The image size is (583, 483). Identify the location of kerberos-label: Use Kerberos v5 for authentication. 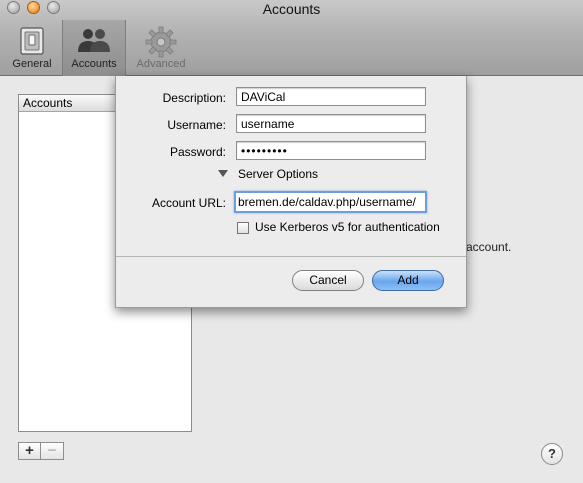
(347, 227).